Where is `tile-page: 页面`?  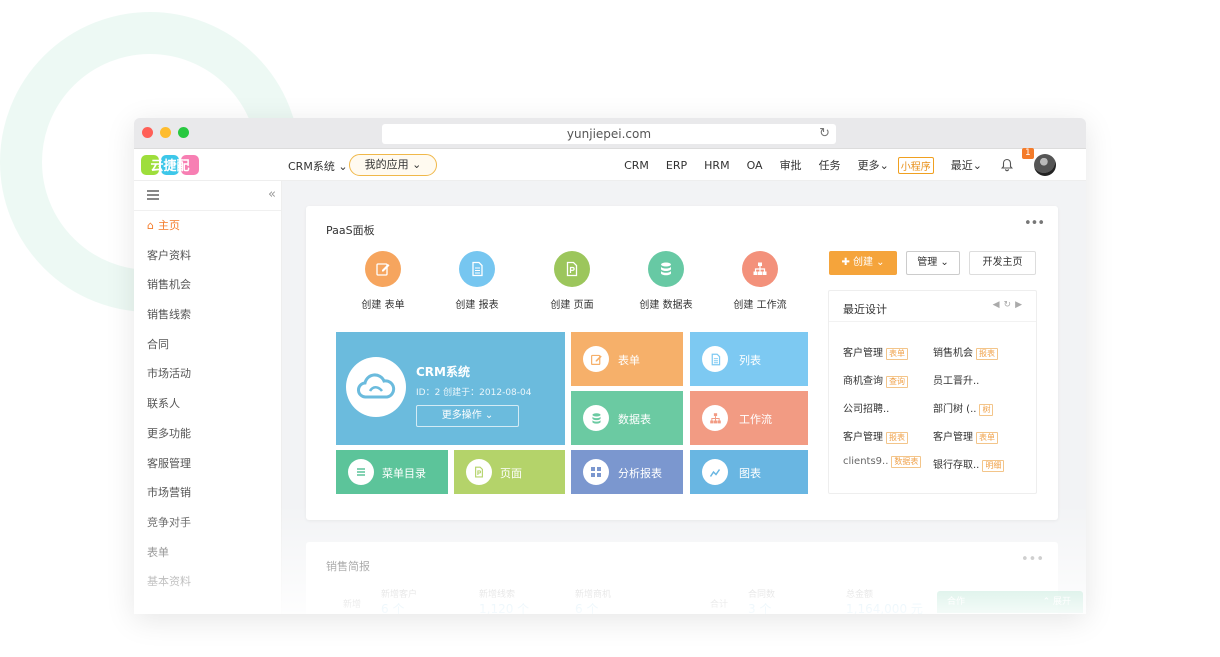 tile-page: 页面 is located at coordinates (509, 472).